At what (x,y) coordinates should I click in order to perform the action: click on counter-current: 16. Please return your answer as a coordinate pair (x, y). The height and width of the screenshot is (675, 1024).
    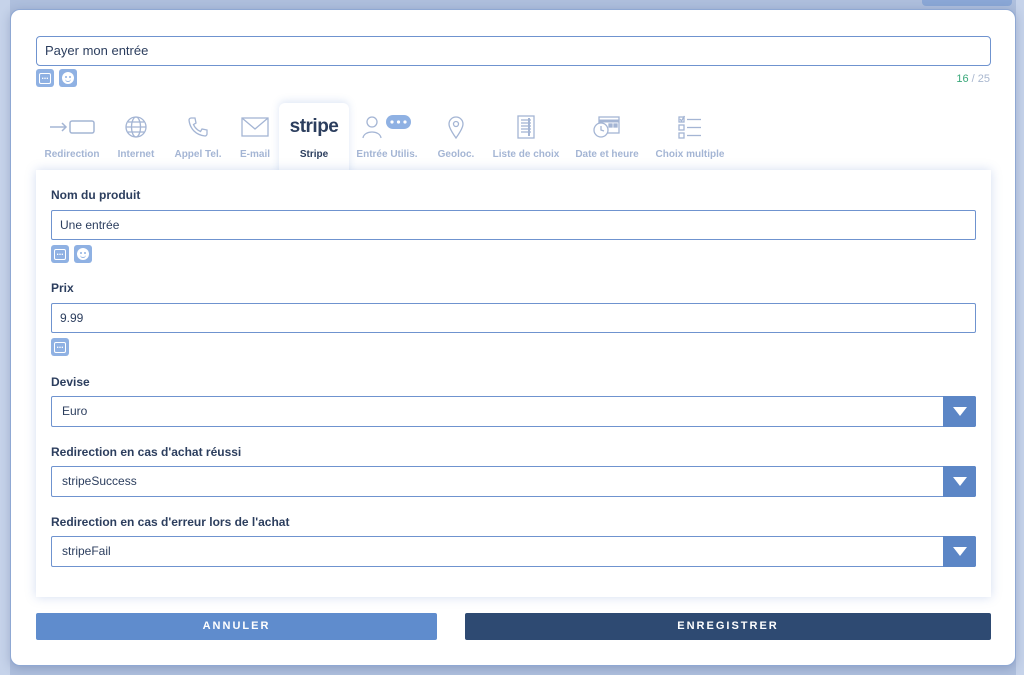
    Looking at the image, I should click on (962, 79).